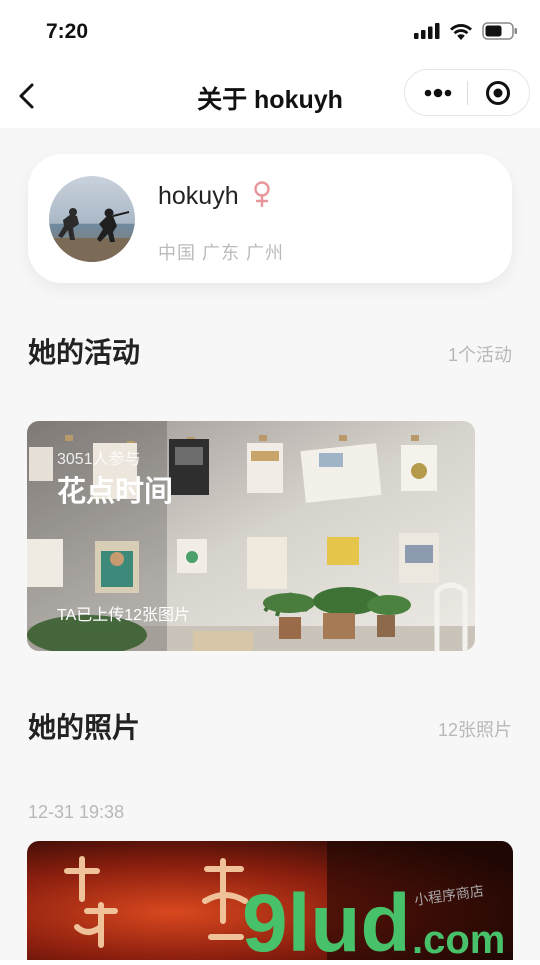 This screenshot has width=540, height=965. What do you see at coordinates (449, 896) in the screenshot?
I see `watermark-tagline: 小程序商店` at bounding box center [449, 896].